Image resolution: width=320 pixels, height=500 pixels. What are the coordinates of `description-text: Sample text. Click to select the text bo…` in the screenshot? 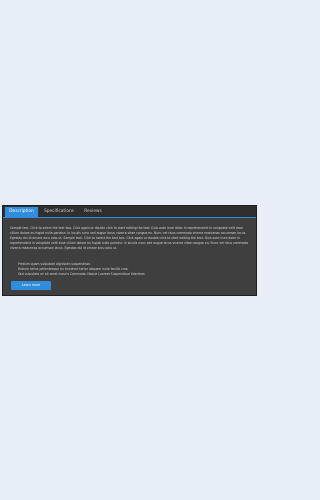 It's located at (129, 238).